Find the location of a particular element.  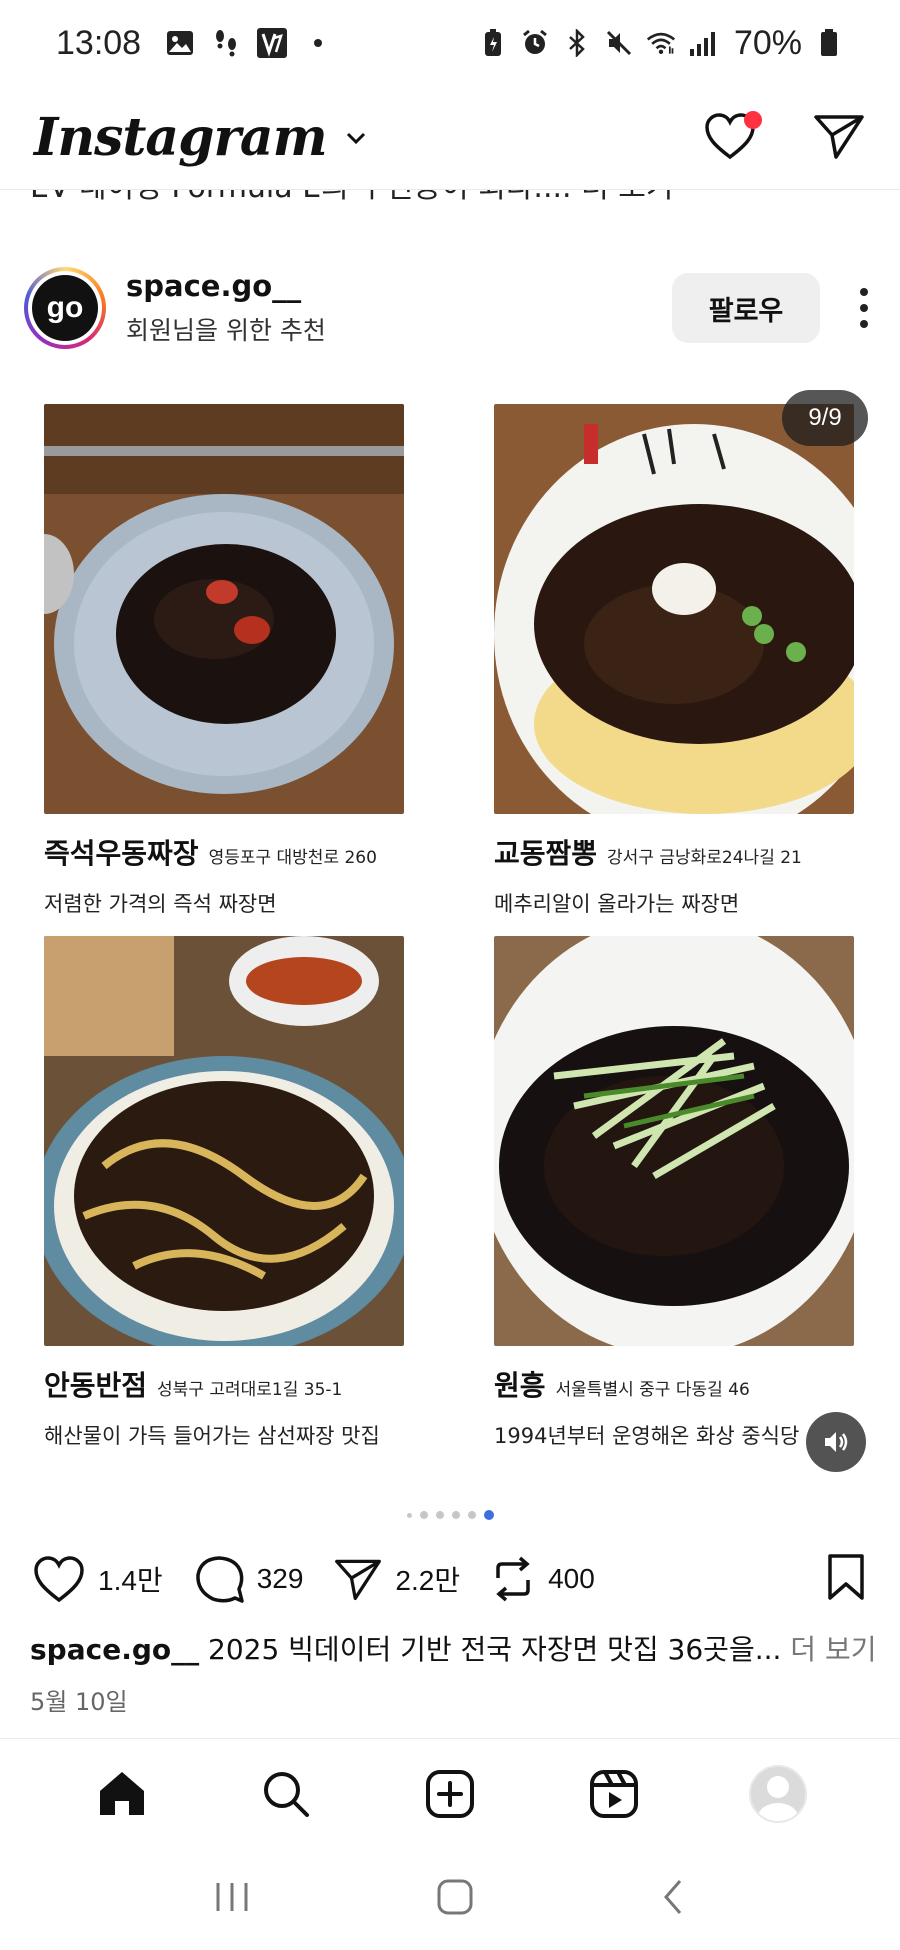

signal-icon is located at coordinates (703, 43).